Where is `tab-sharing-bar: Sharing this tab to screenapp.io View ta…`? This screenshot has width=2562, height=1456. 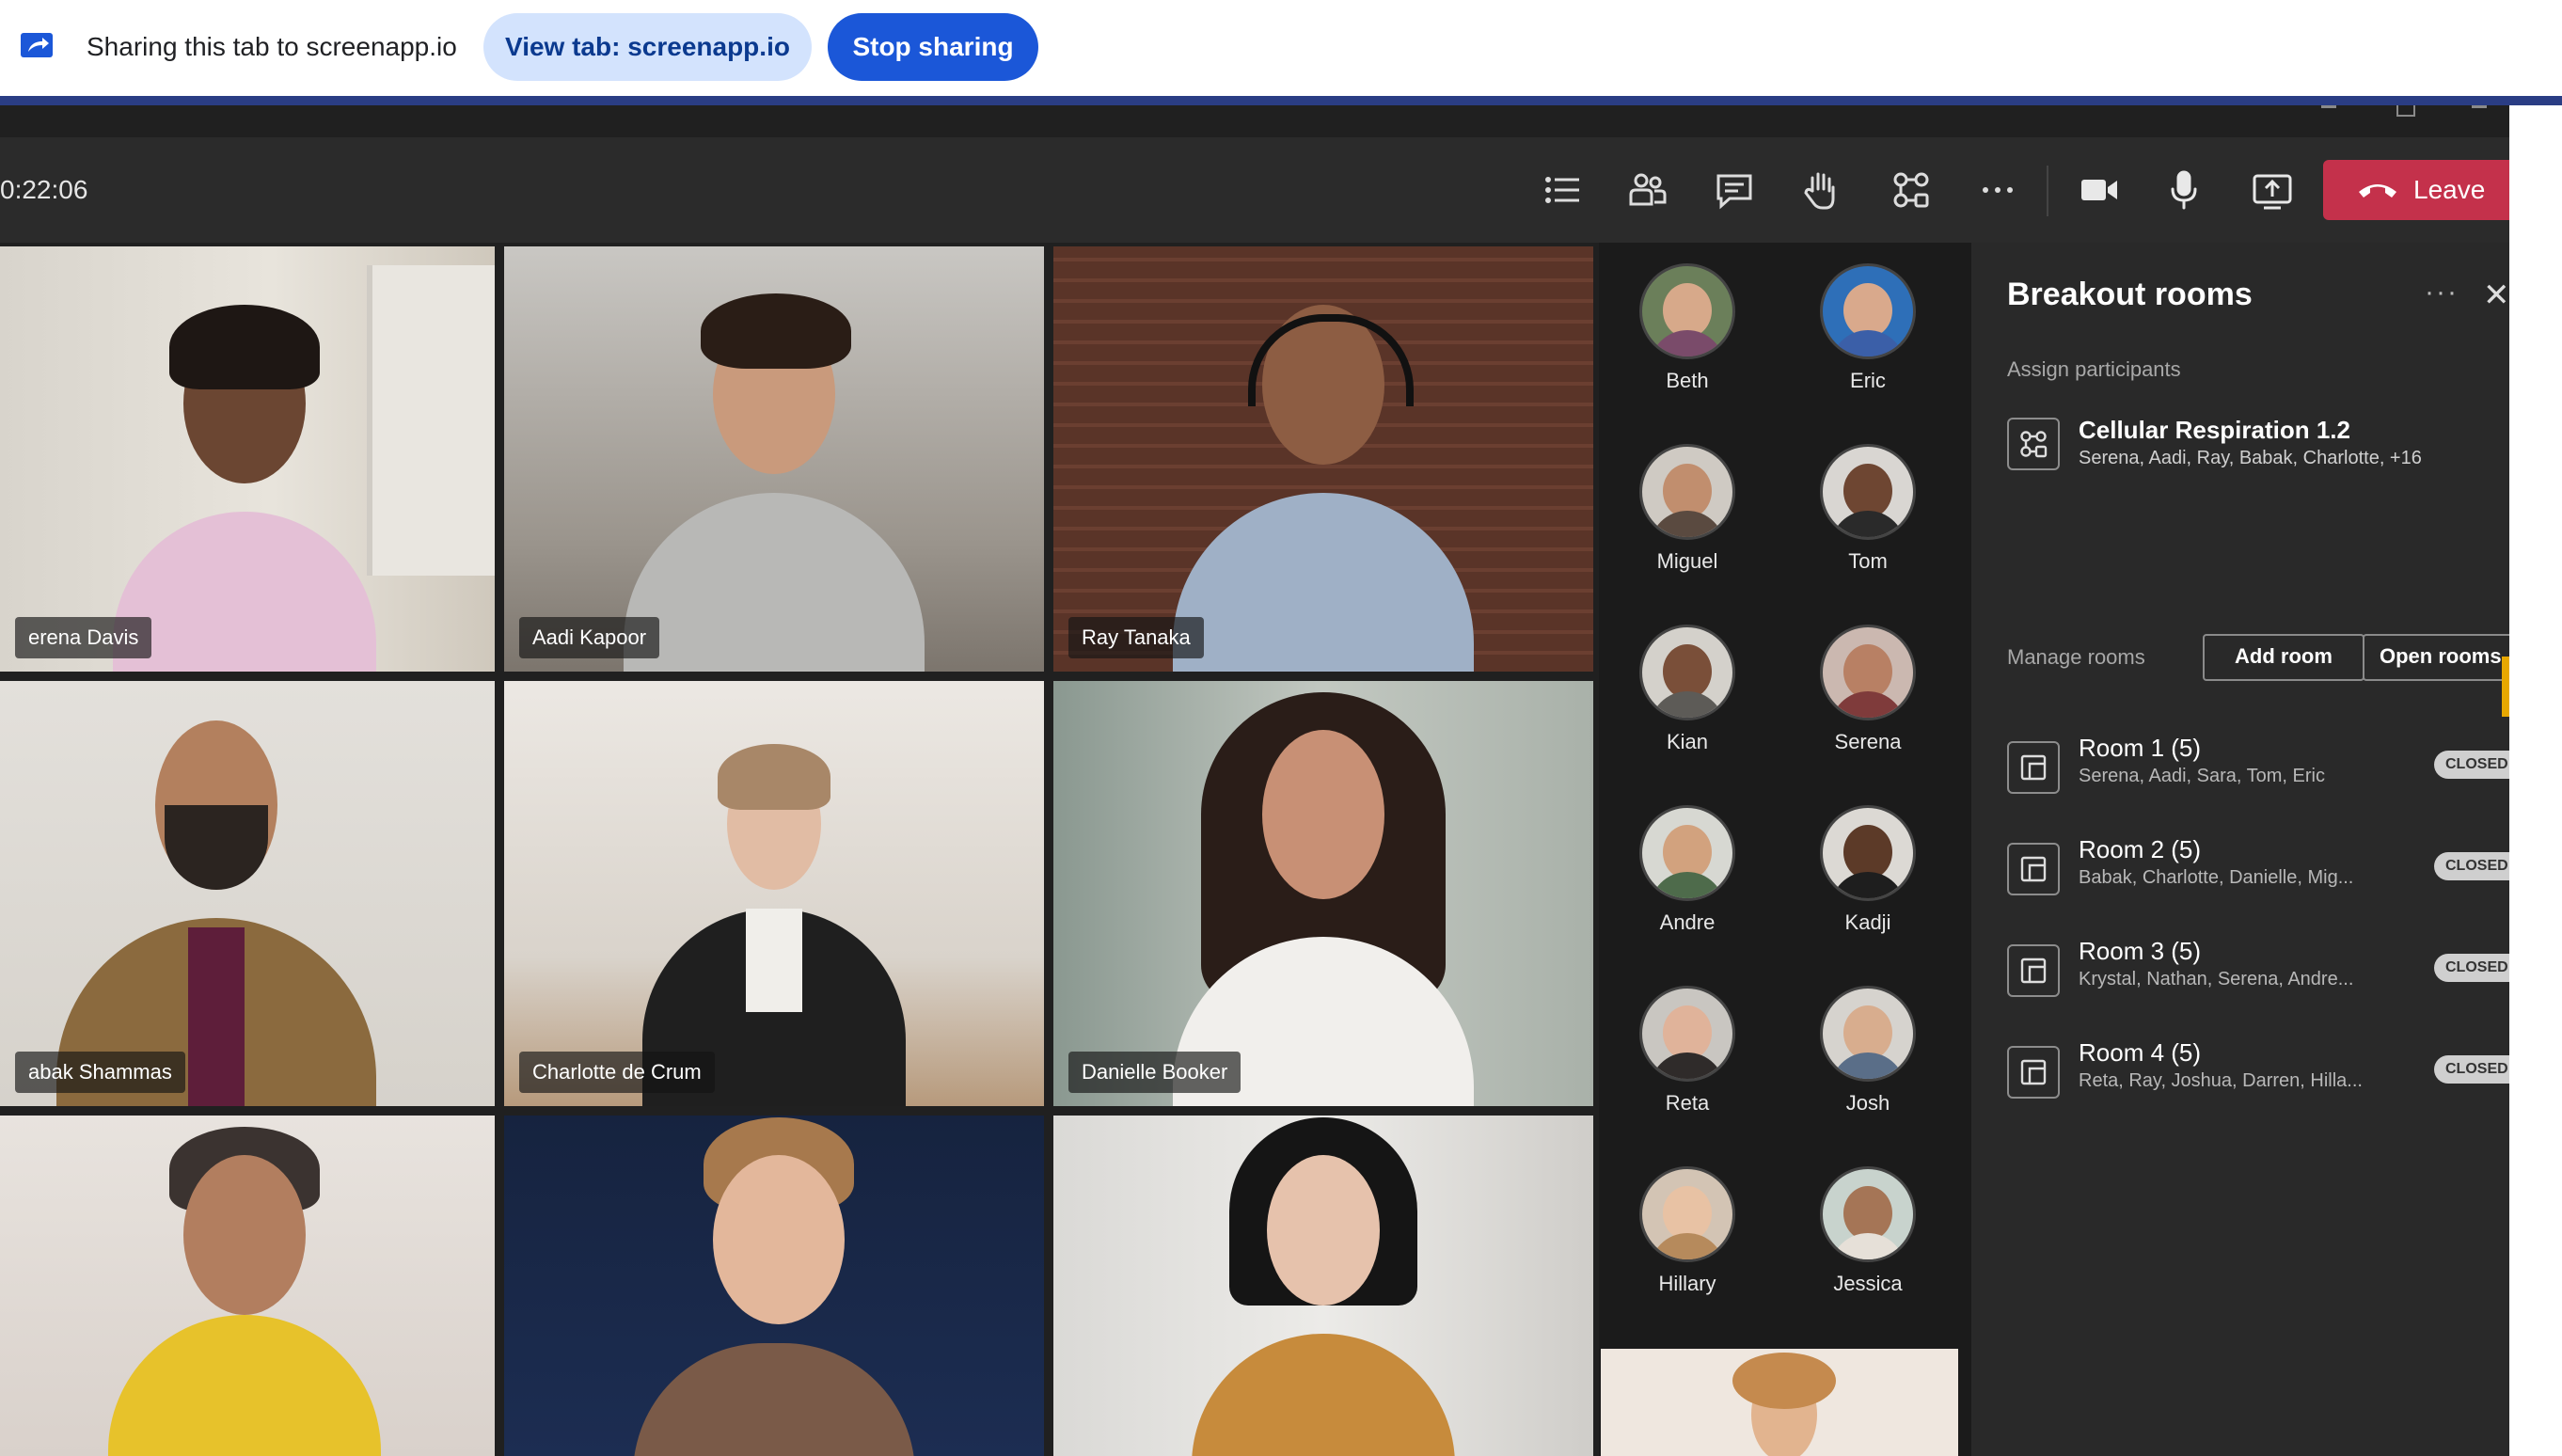 tab-sharing-bar: Sharing this tab to screenapp.io View ta… is located at coordinates (1281, 48).